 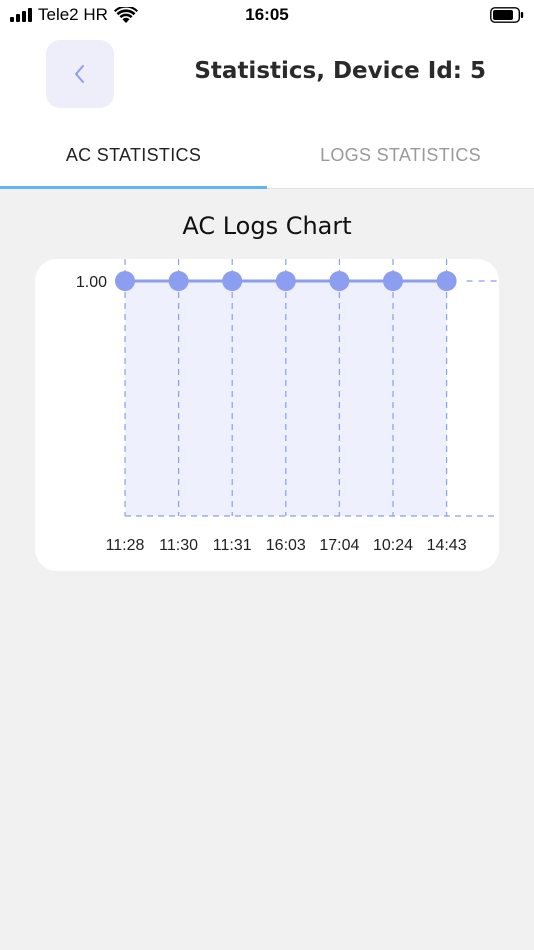 I want to click on status-time: 16:05, so click(x=267, y=14).